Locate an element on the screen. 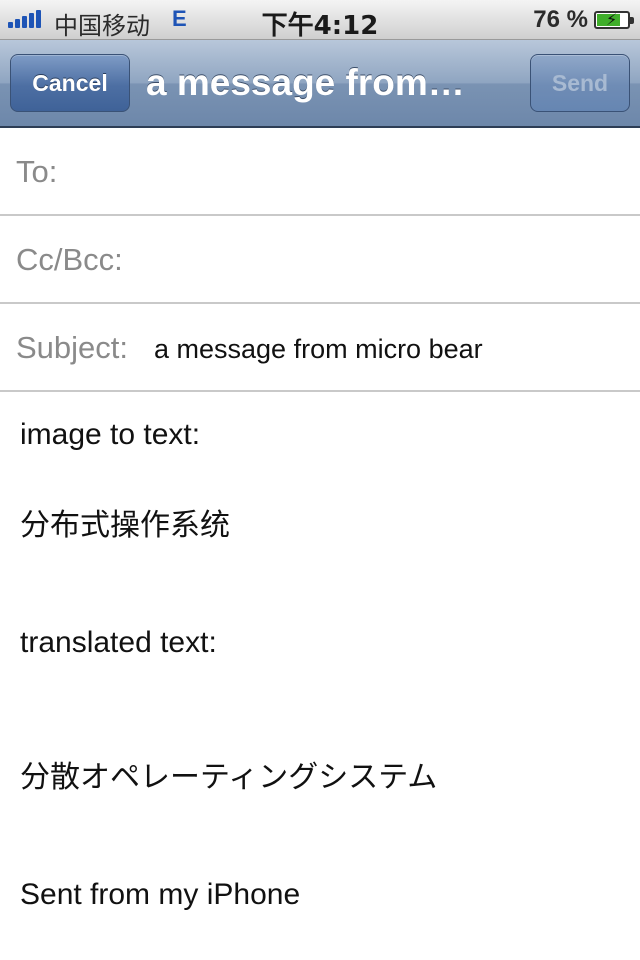  to-field: To: is located at coordinates (320, 172).